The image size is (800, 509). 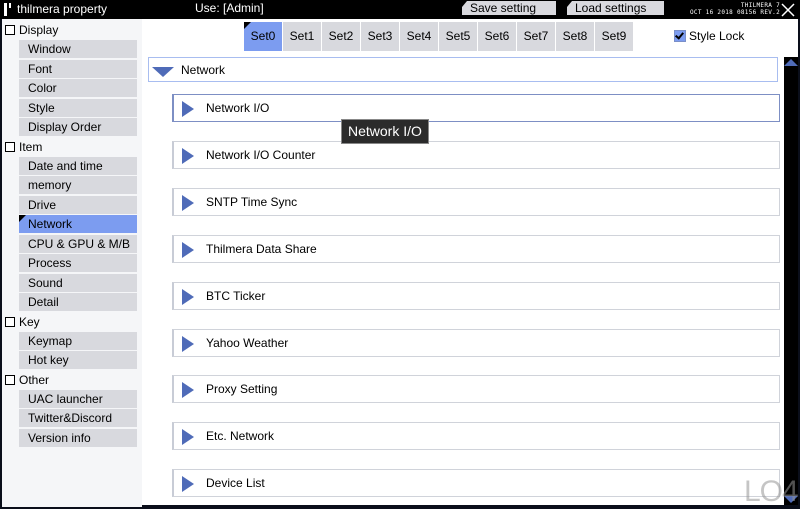 What do you see at coordinates (29, 321) in the screenshot?
I see `category-label: Key` at bounding box center [29, 321].